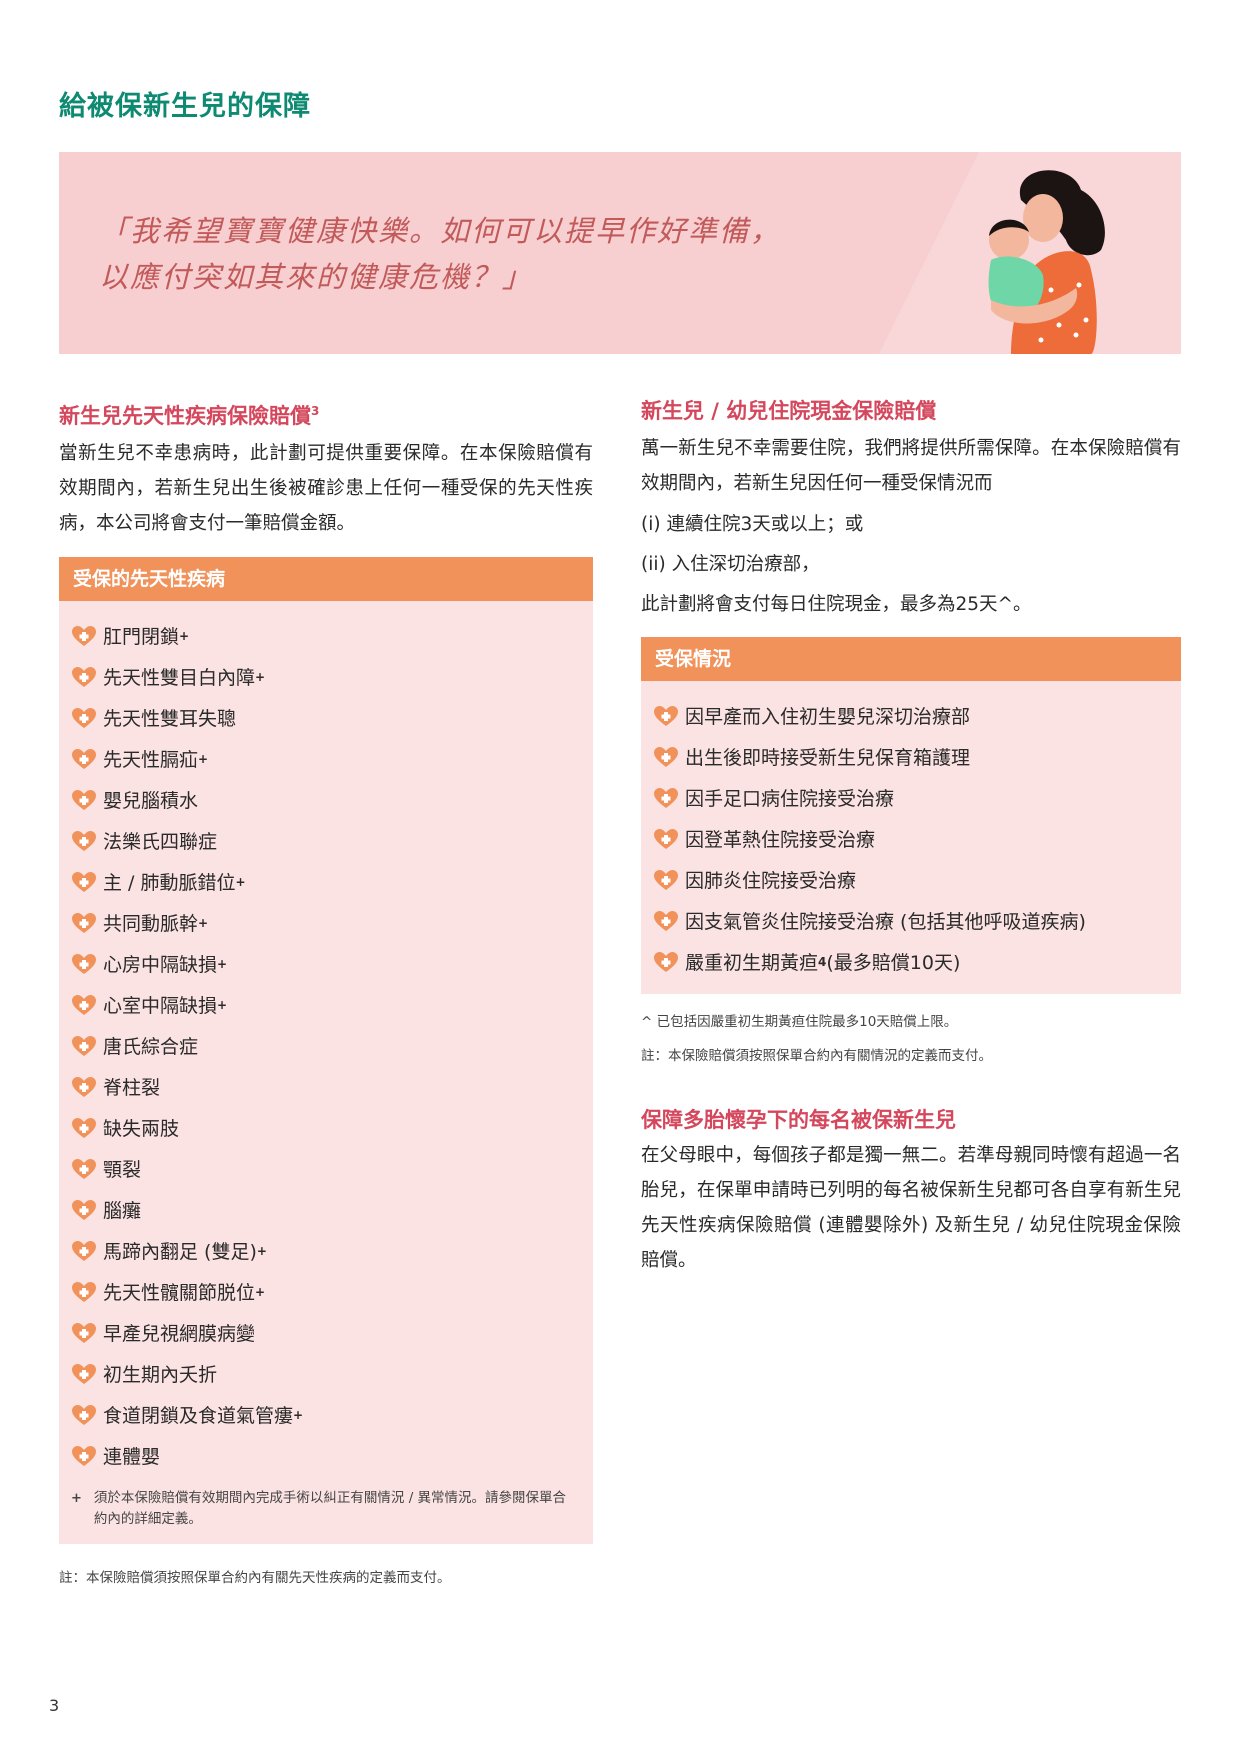 Image resolution: width=1241 pixels, height=1754 pixels. Describe the element at coordinates (198, 1416) in the screenshot. I see `condition-label: 食道閉鎖及食道氣管瘻` at that location.